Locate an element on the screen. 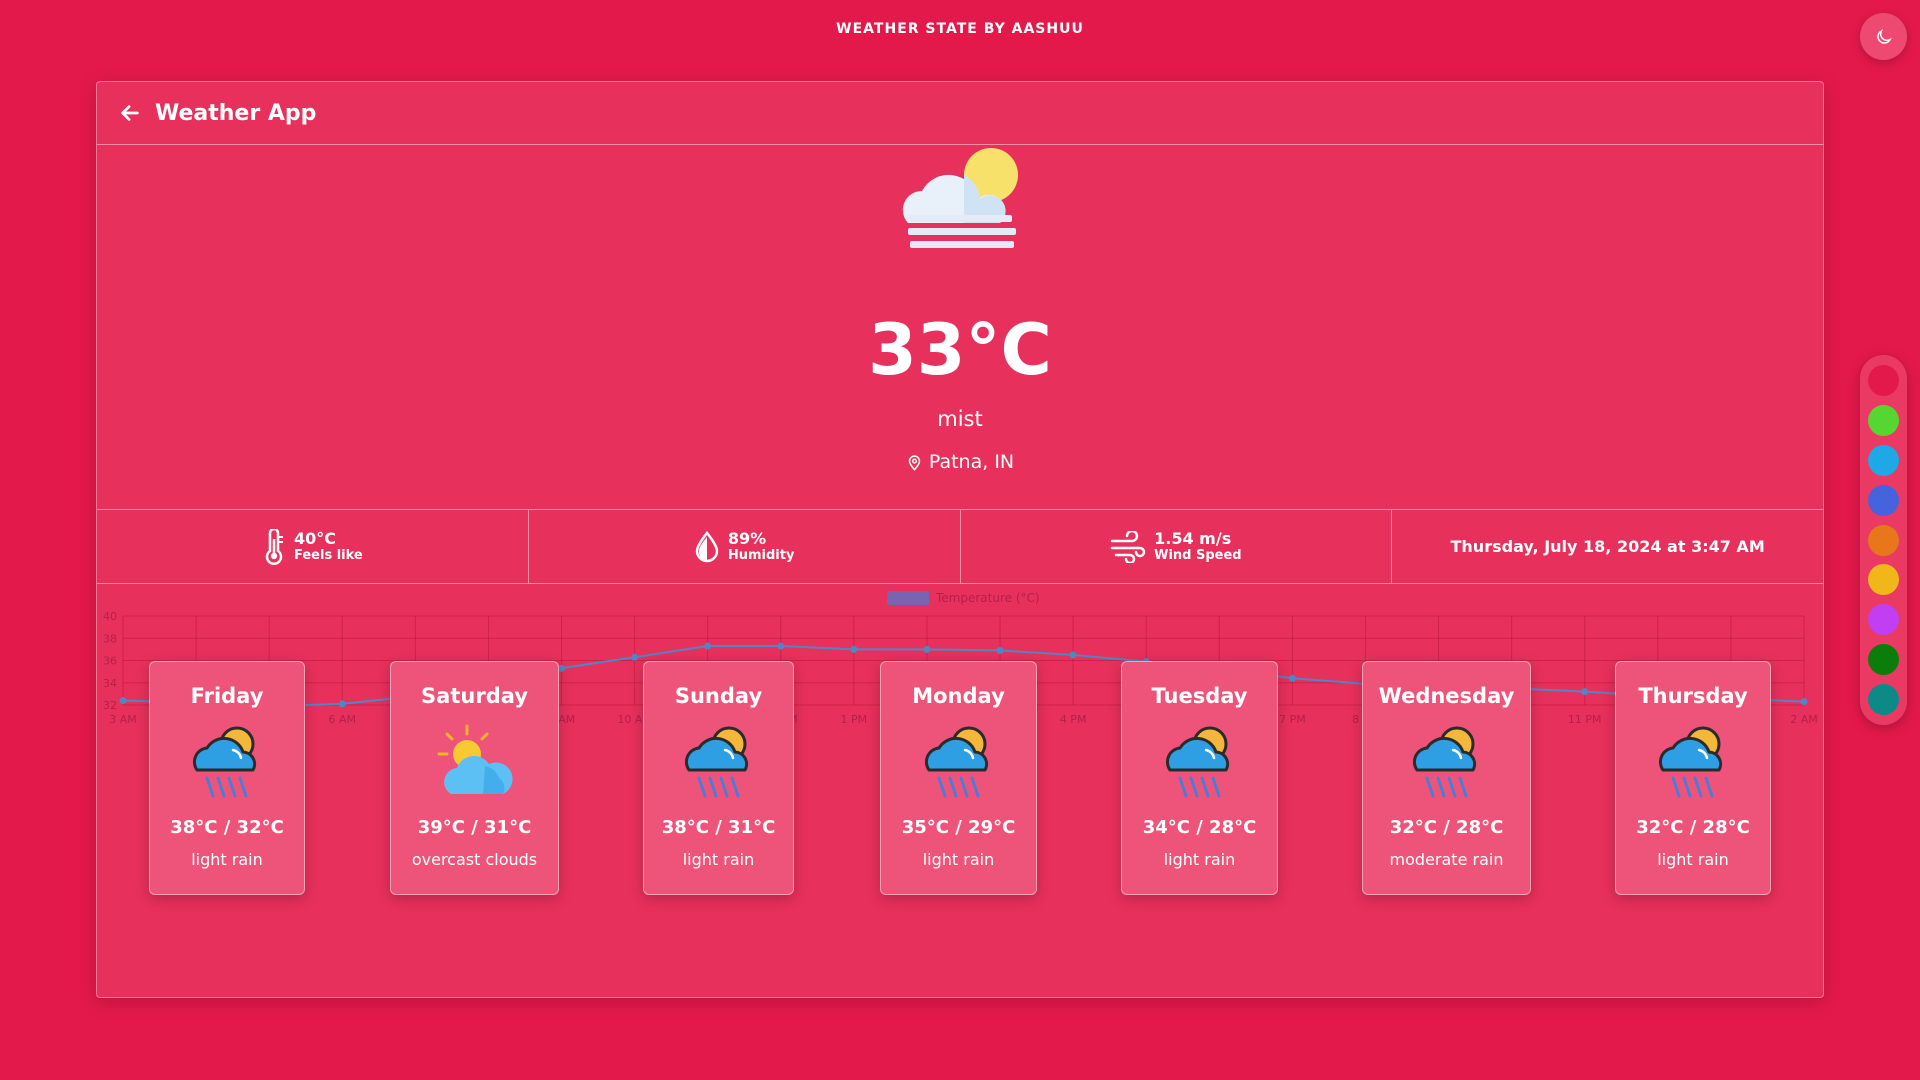  forecast-temperature: 35°C / 29°C is located at coordinates (958, 827).